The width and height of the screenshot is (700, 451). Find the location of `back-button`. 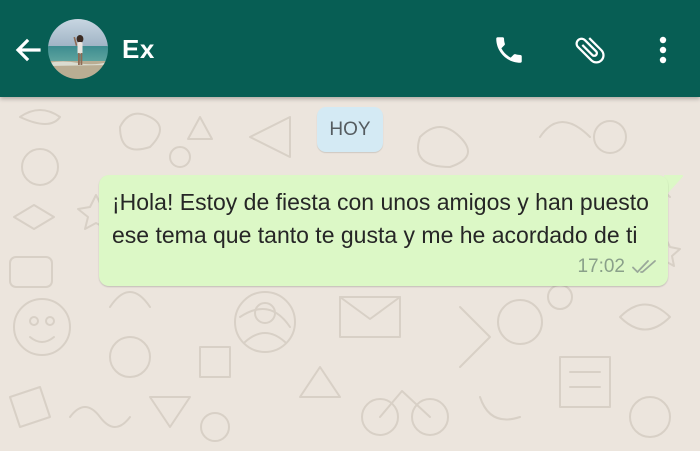

back-button is located at coordinates (28, 50).